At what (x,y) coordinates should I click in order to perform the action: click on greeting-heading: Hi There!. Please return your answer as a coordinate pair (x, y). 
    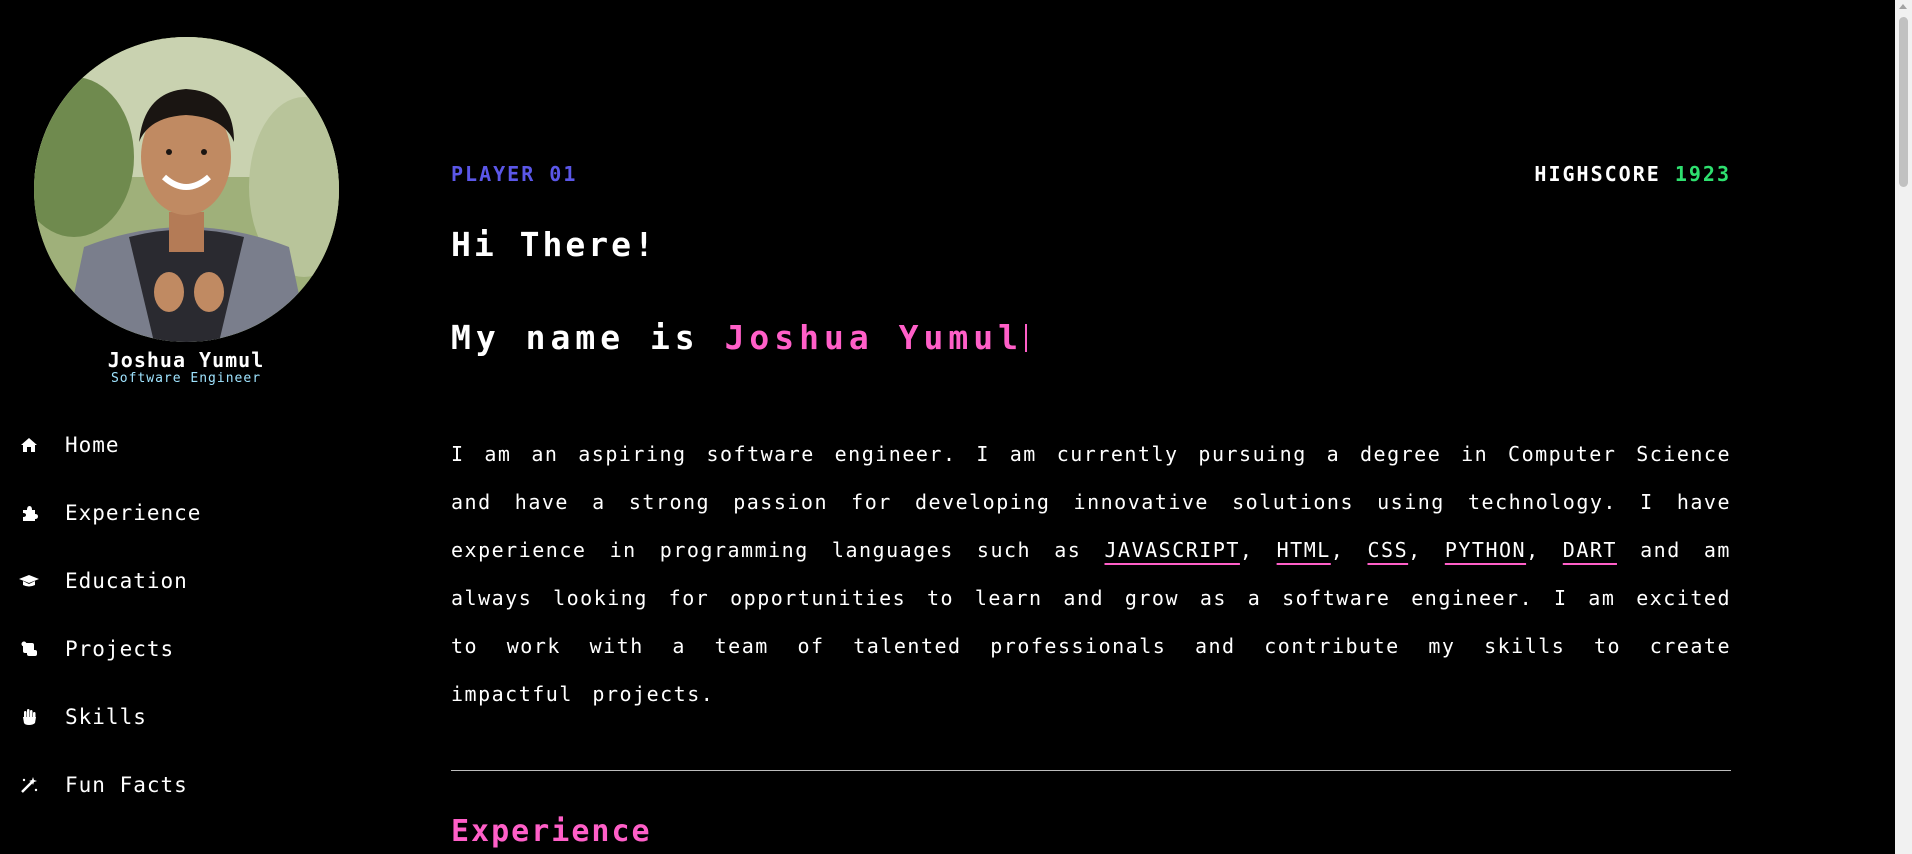
    Looking at the image, I should click on (554, 244).